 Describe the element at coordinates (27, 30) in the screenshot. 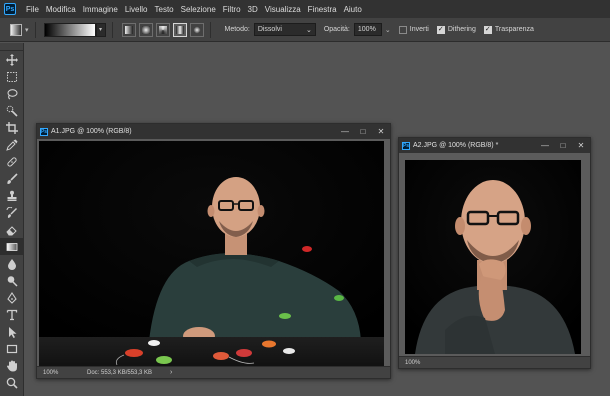

I see `chevron-down-icon: ▾` at that location.